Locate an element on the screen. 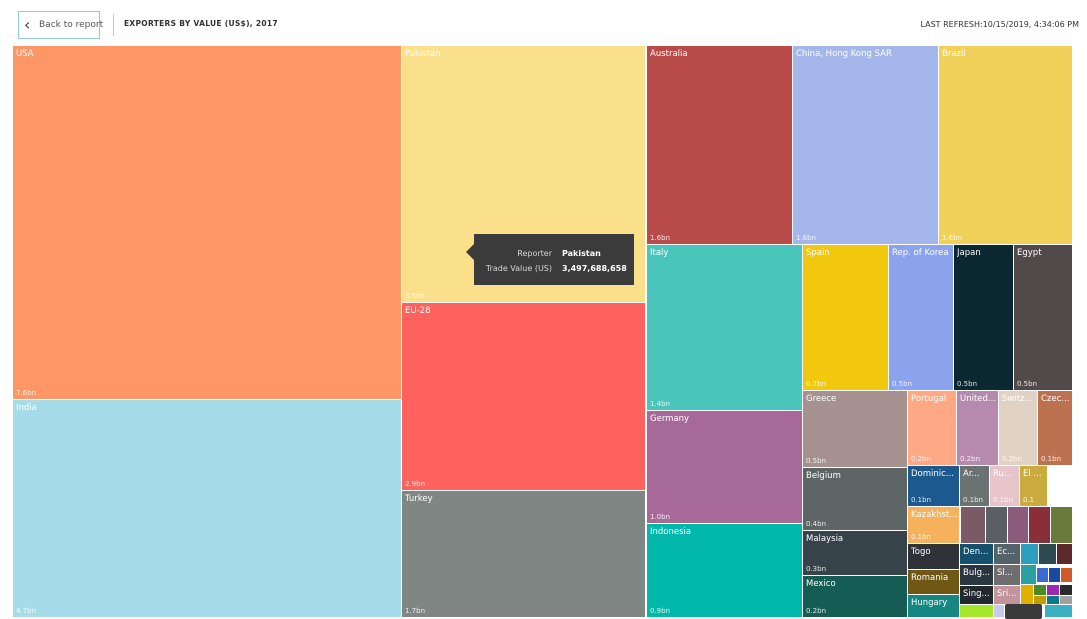 The image size is (1087, 619). treemap-tile-portugal: Portugal 0.2bn is located at coordinates (932, 428).